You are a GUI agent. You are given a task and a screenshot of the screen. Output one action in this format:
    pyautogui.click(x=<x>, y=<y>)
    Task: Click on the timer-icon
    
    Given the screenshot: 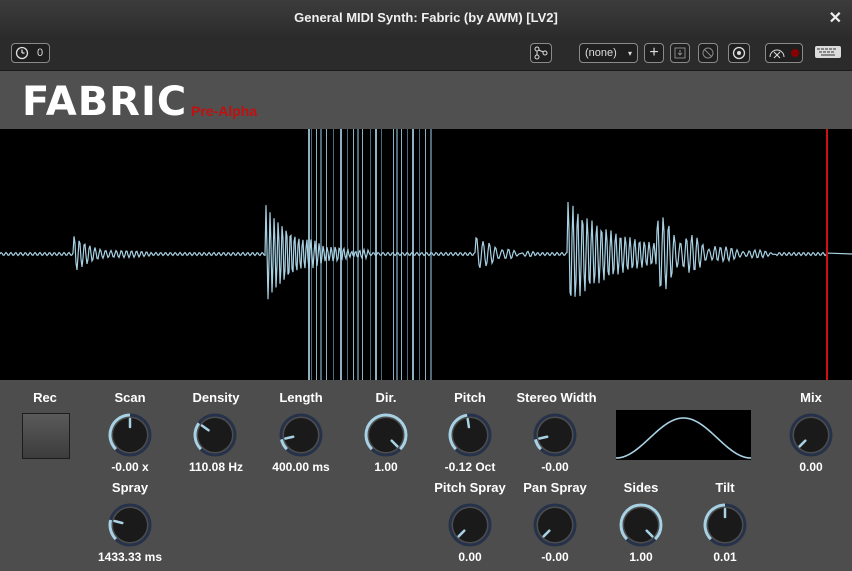 What is the action you would take?
    pyautogui.click(x=22, y=53)
    